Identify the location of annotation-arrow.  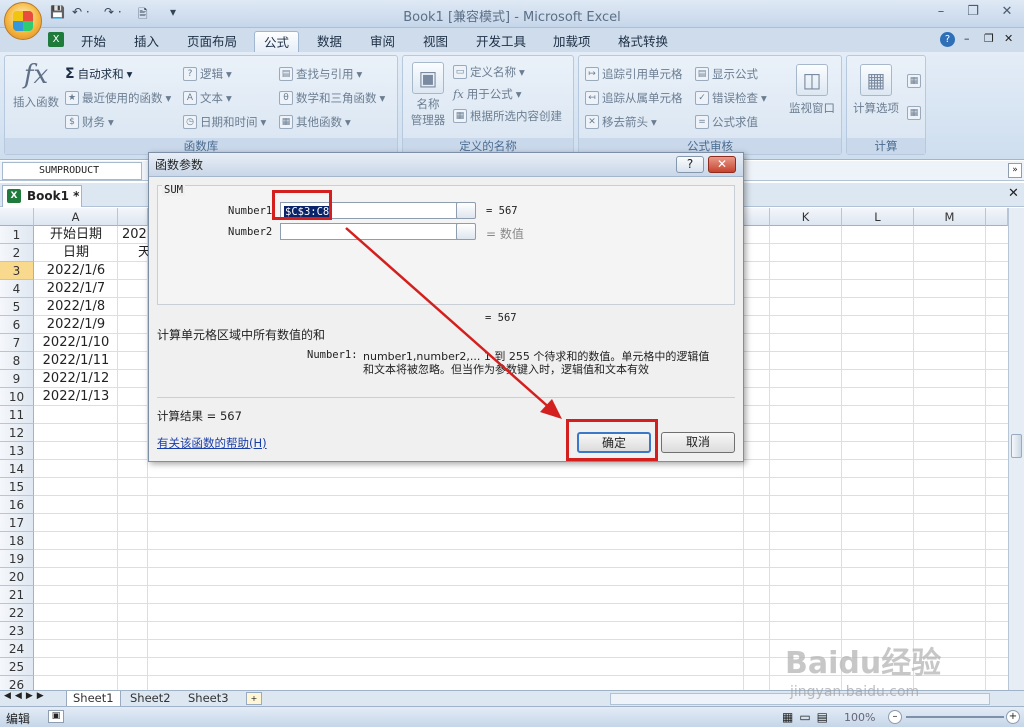
(453, 323).